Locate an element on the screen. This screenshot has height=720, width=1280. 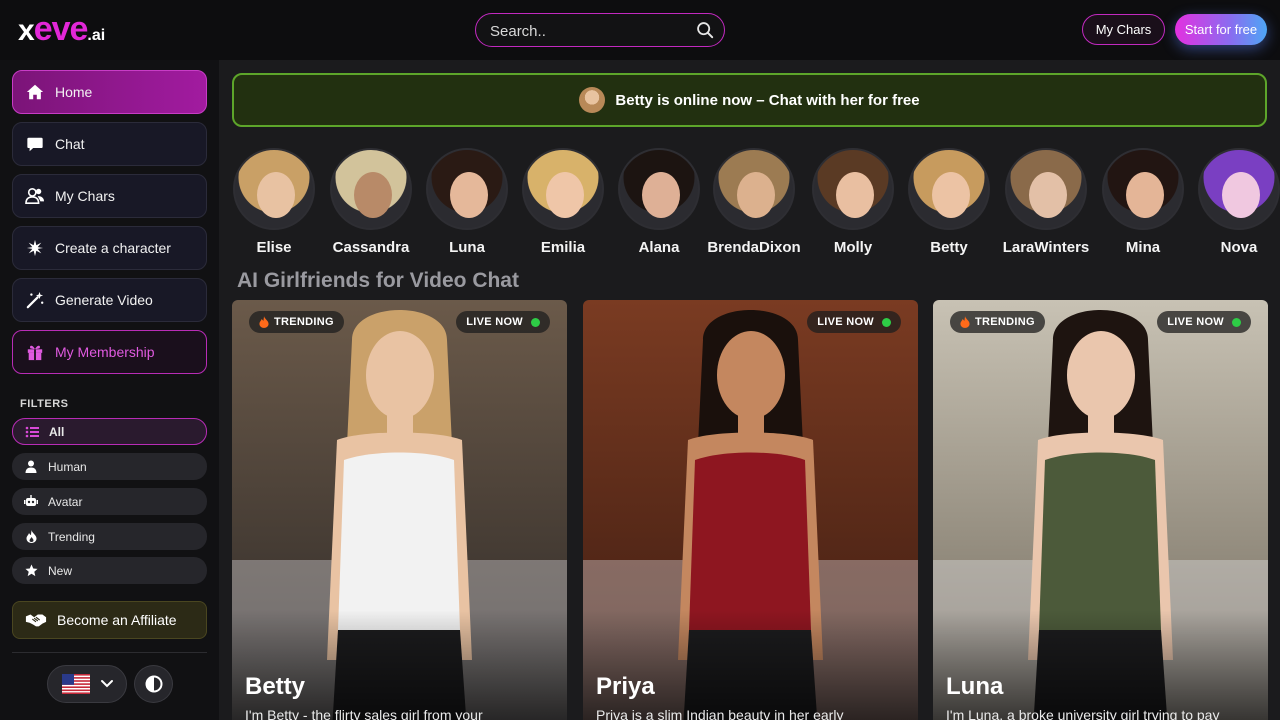
search-box is located at coordinates (600, 30).